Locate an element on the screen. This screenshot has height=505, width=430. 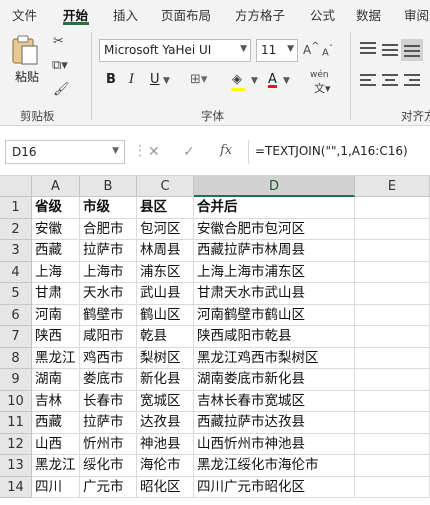
cell-e13 is located at coordinates (392, 466).